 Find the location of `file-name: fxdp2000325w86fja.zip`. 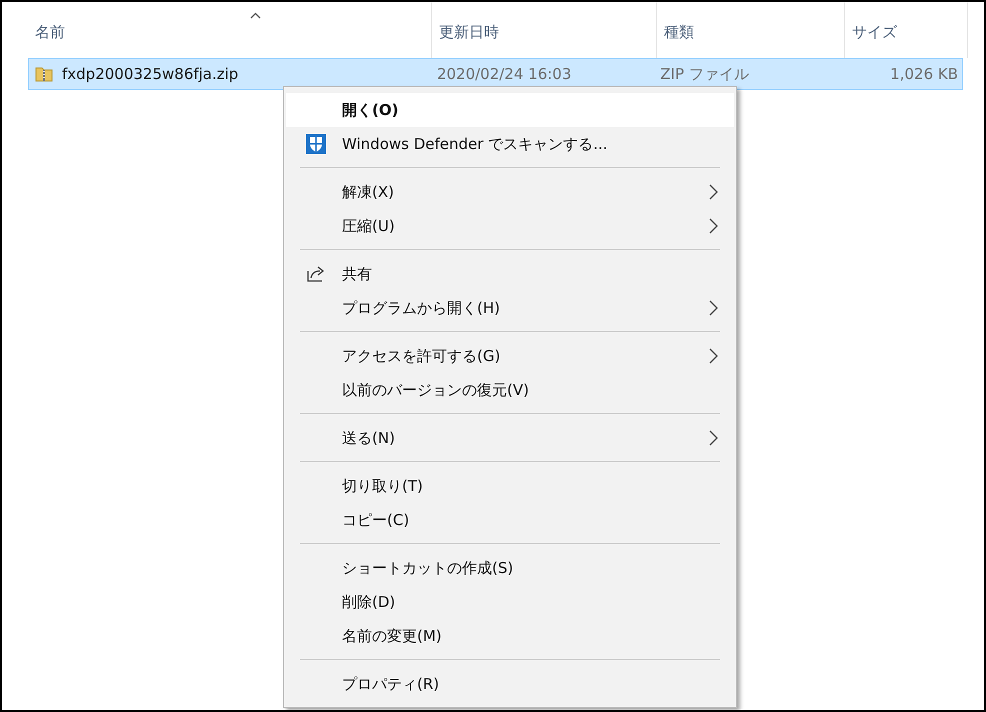

file-name: fxdp2000325w86fja.zip is located at coordinates (150, 74).